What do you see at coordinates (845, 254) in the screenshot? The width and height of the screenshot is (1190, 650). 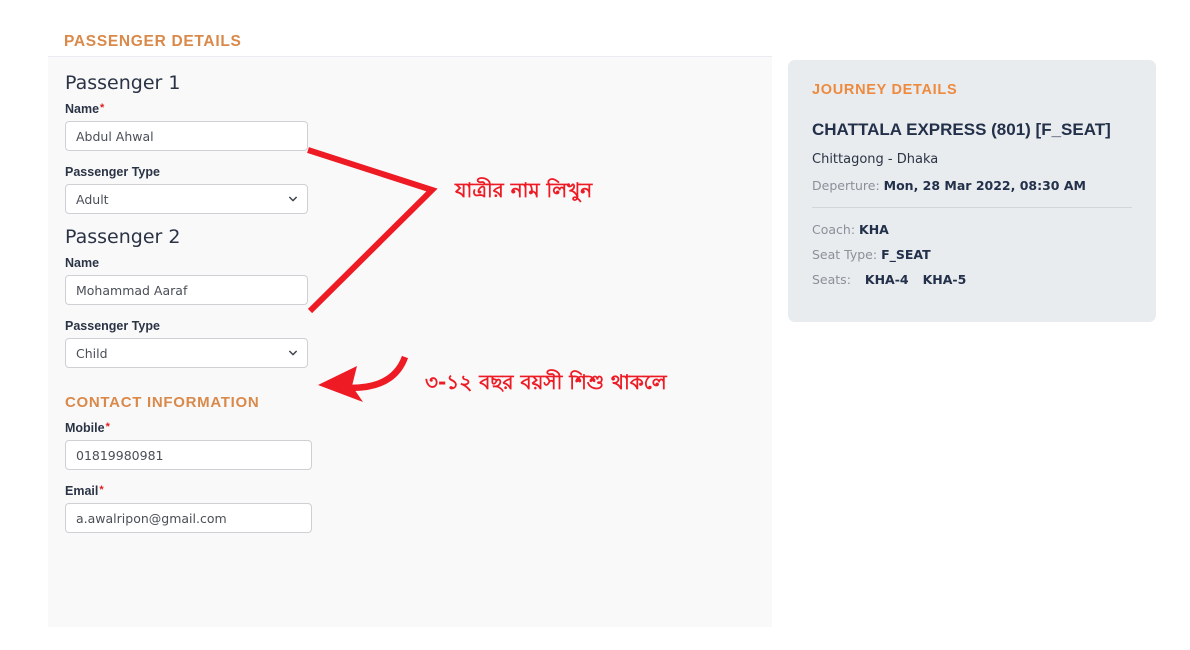 I see `seat-type-label: Seat Type:` at bounding box center [845, 254].